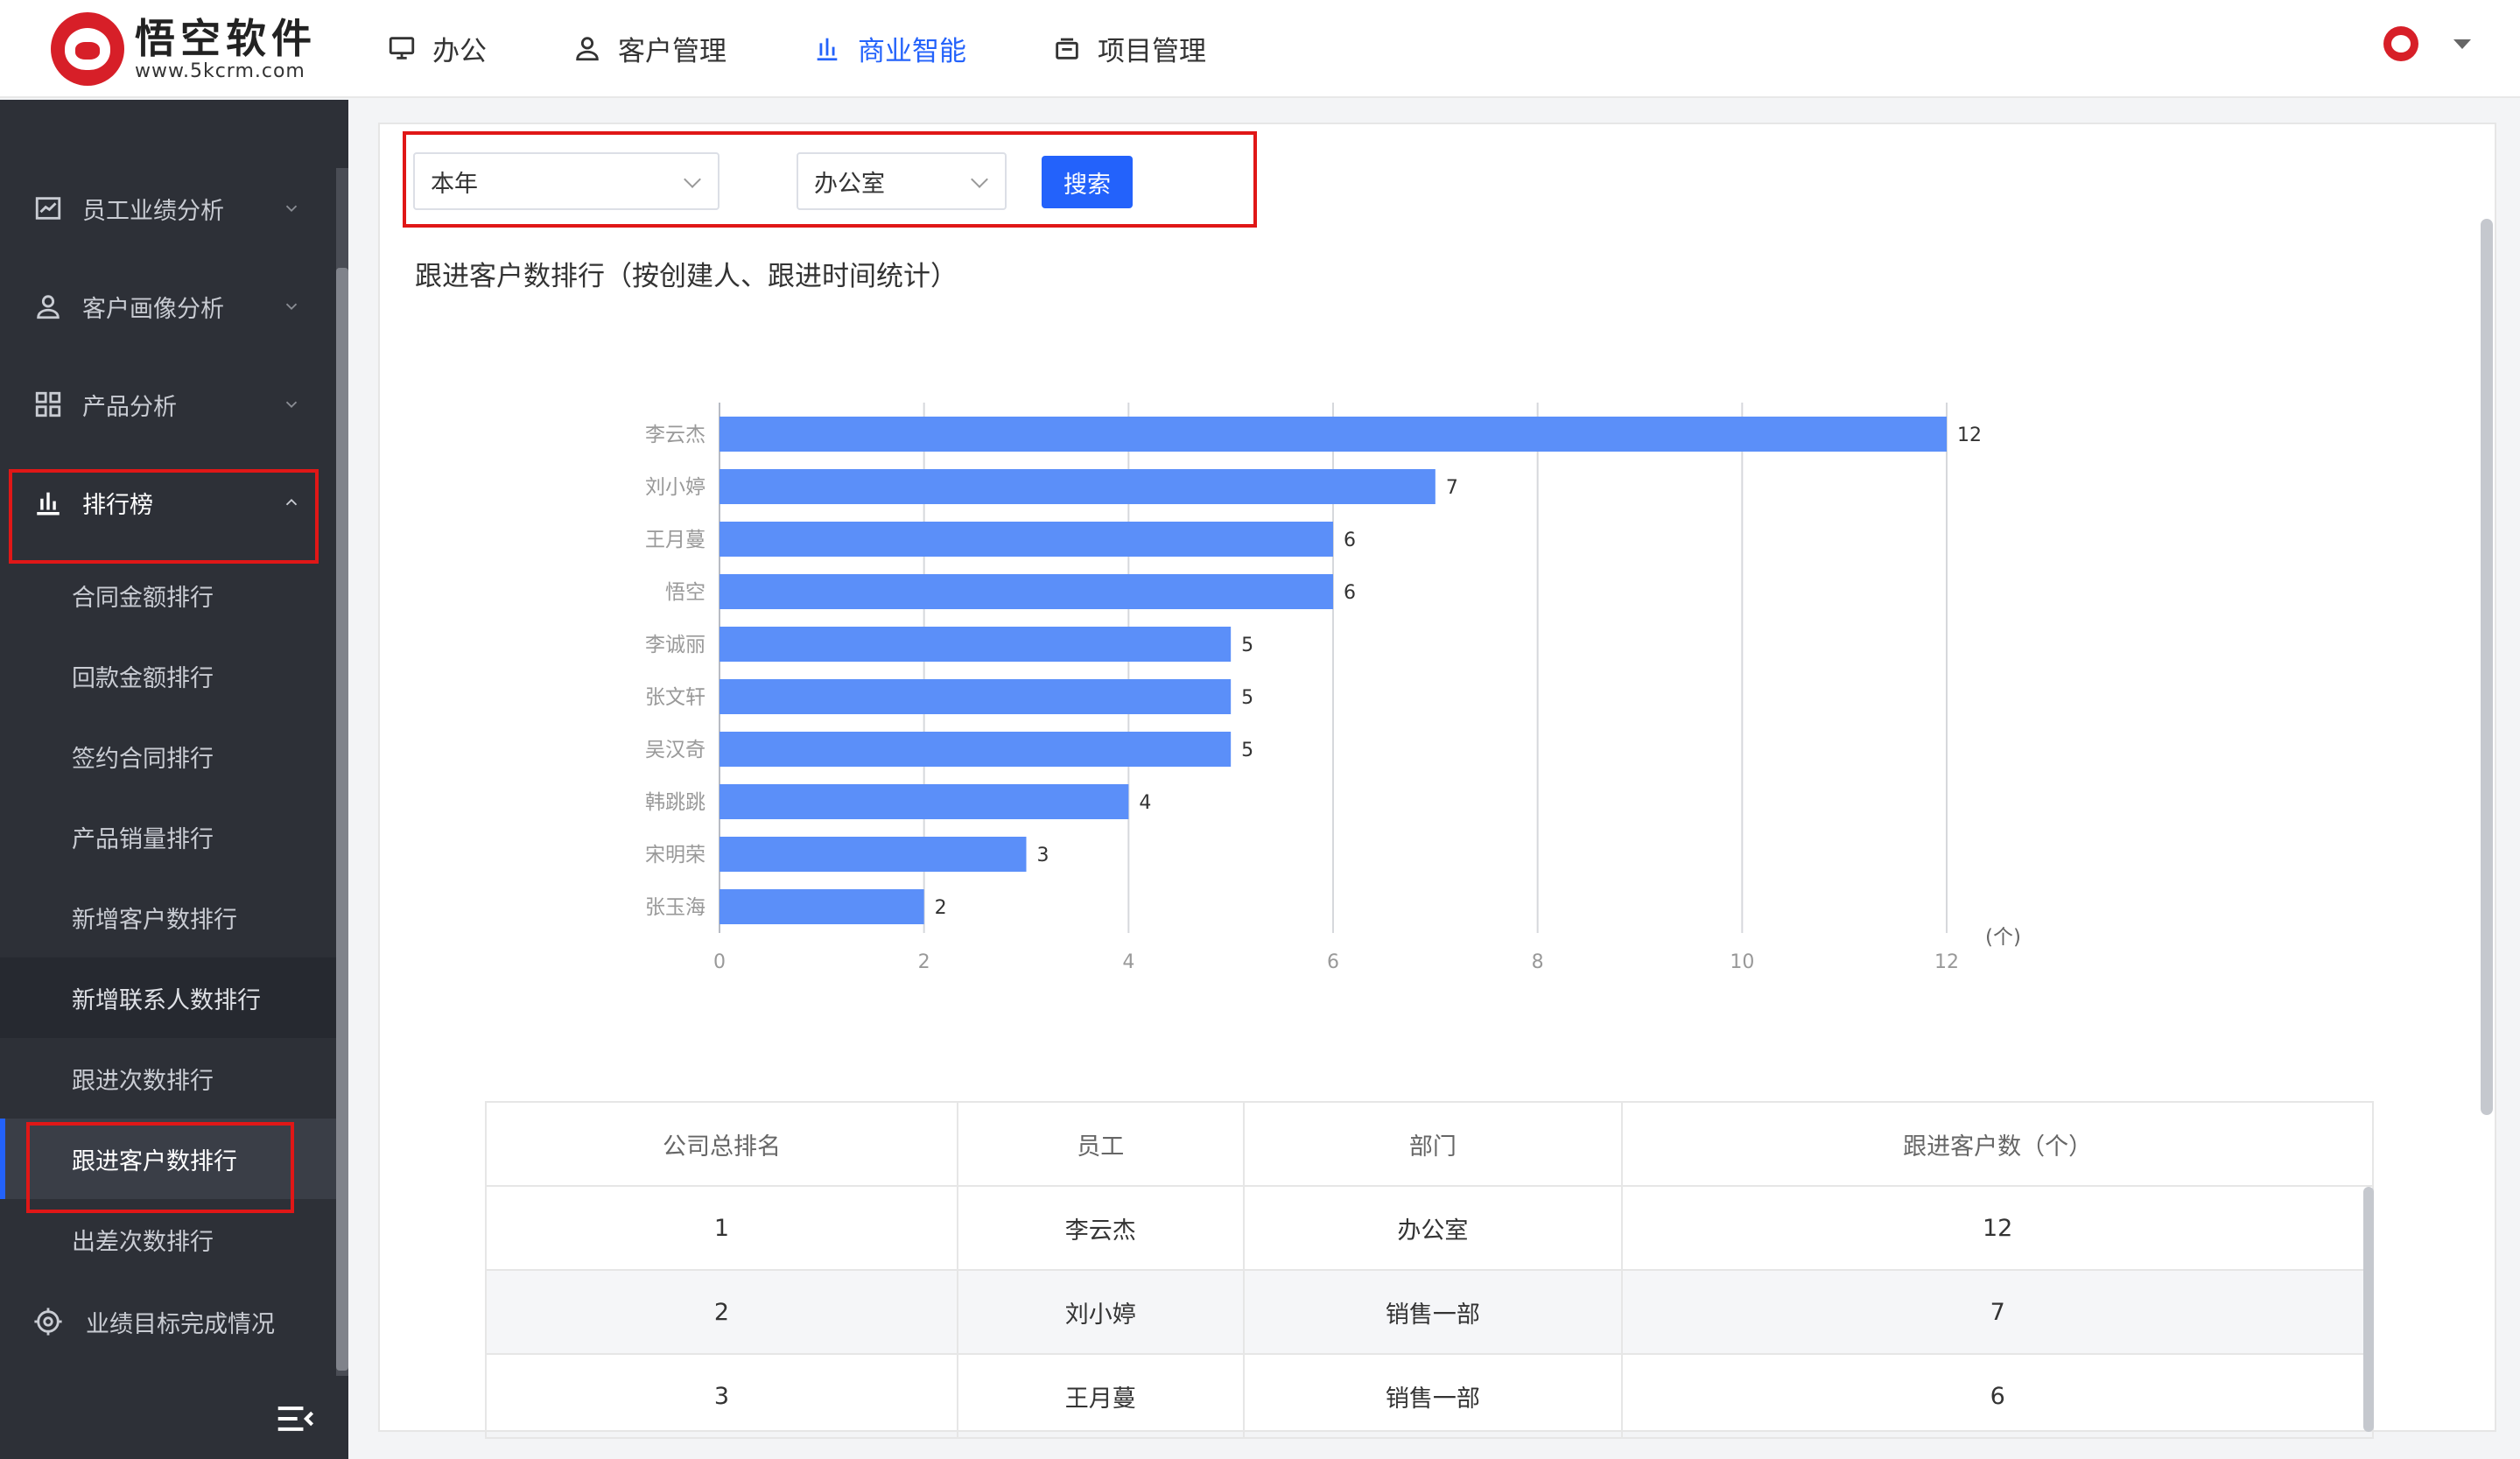  I want to click on period-select: 本年, so click(566, 181).